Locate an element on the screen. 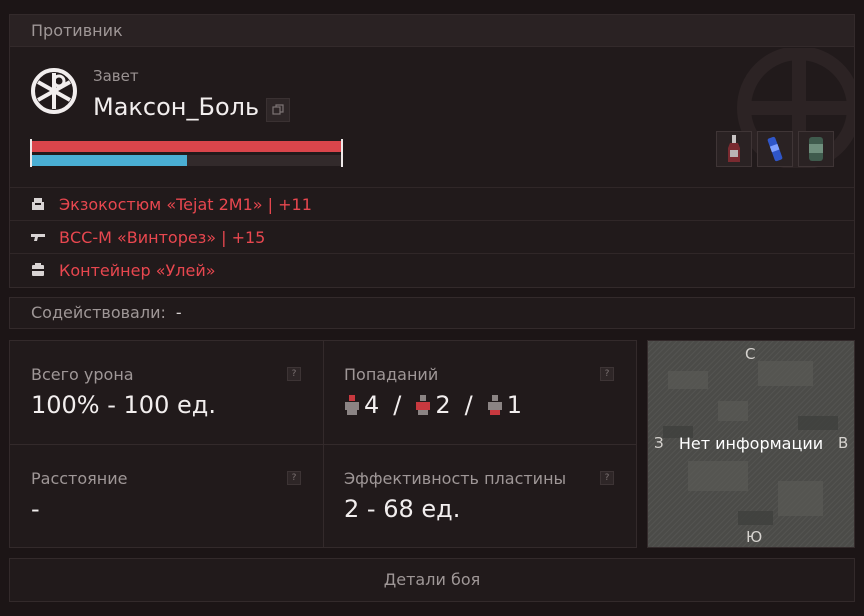  quick-item-bottle is located at coordinates (734, 149).